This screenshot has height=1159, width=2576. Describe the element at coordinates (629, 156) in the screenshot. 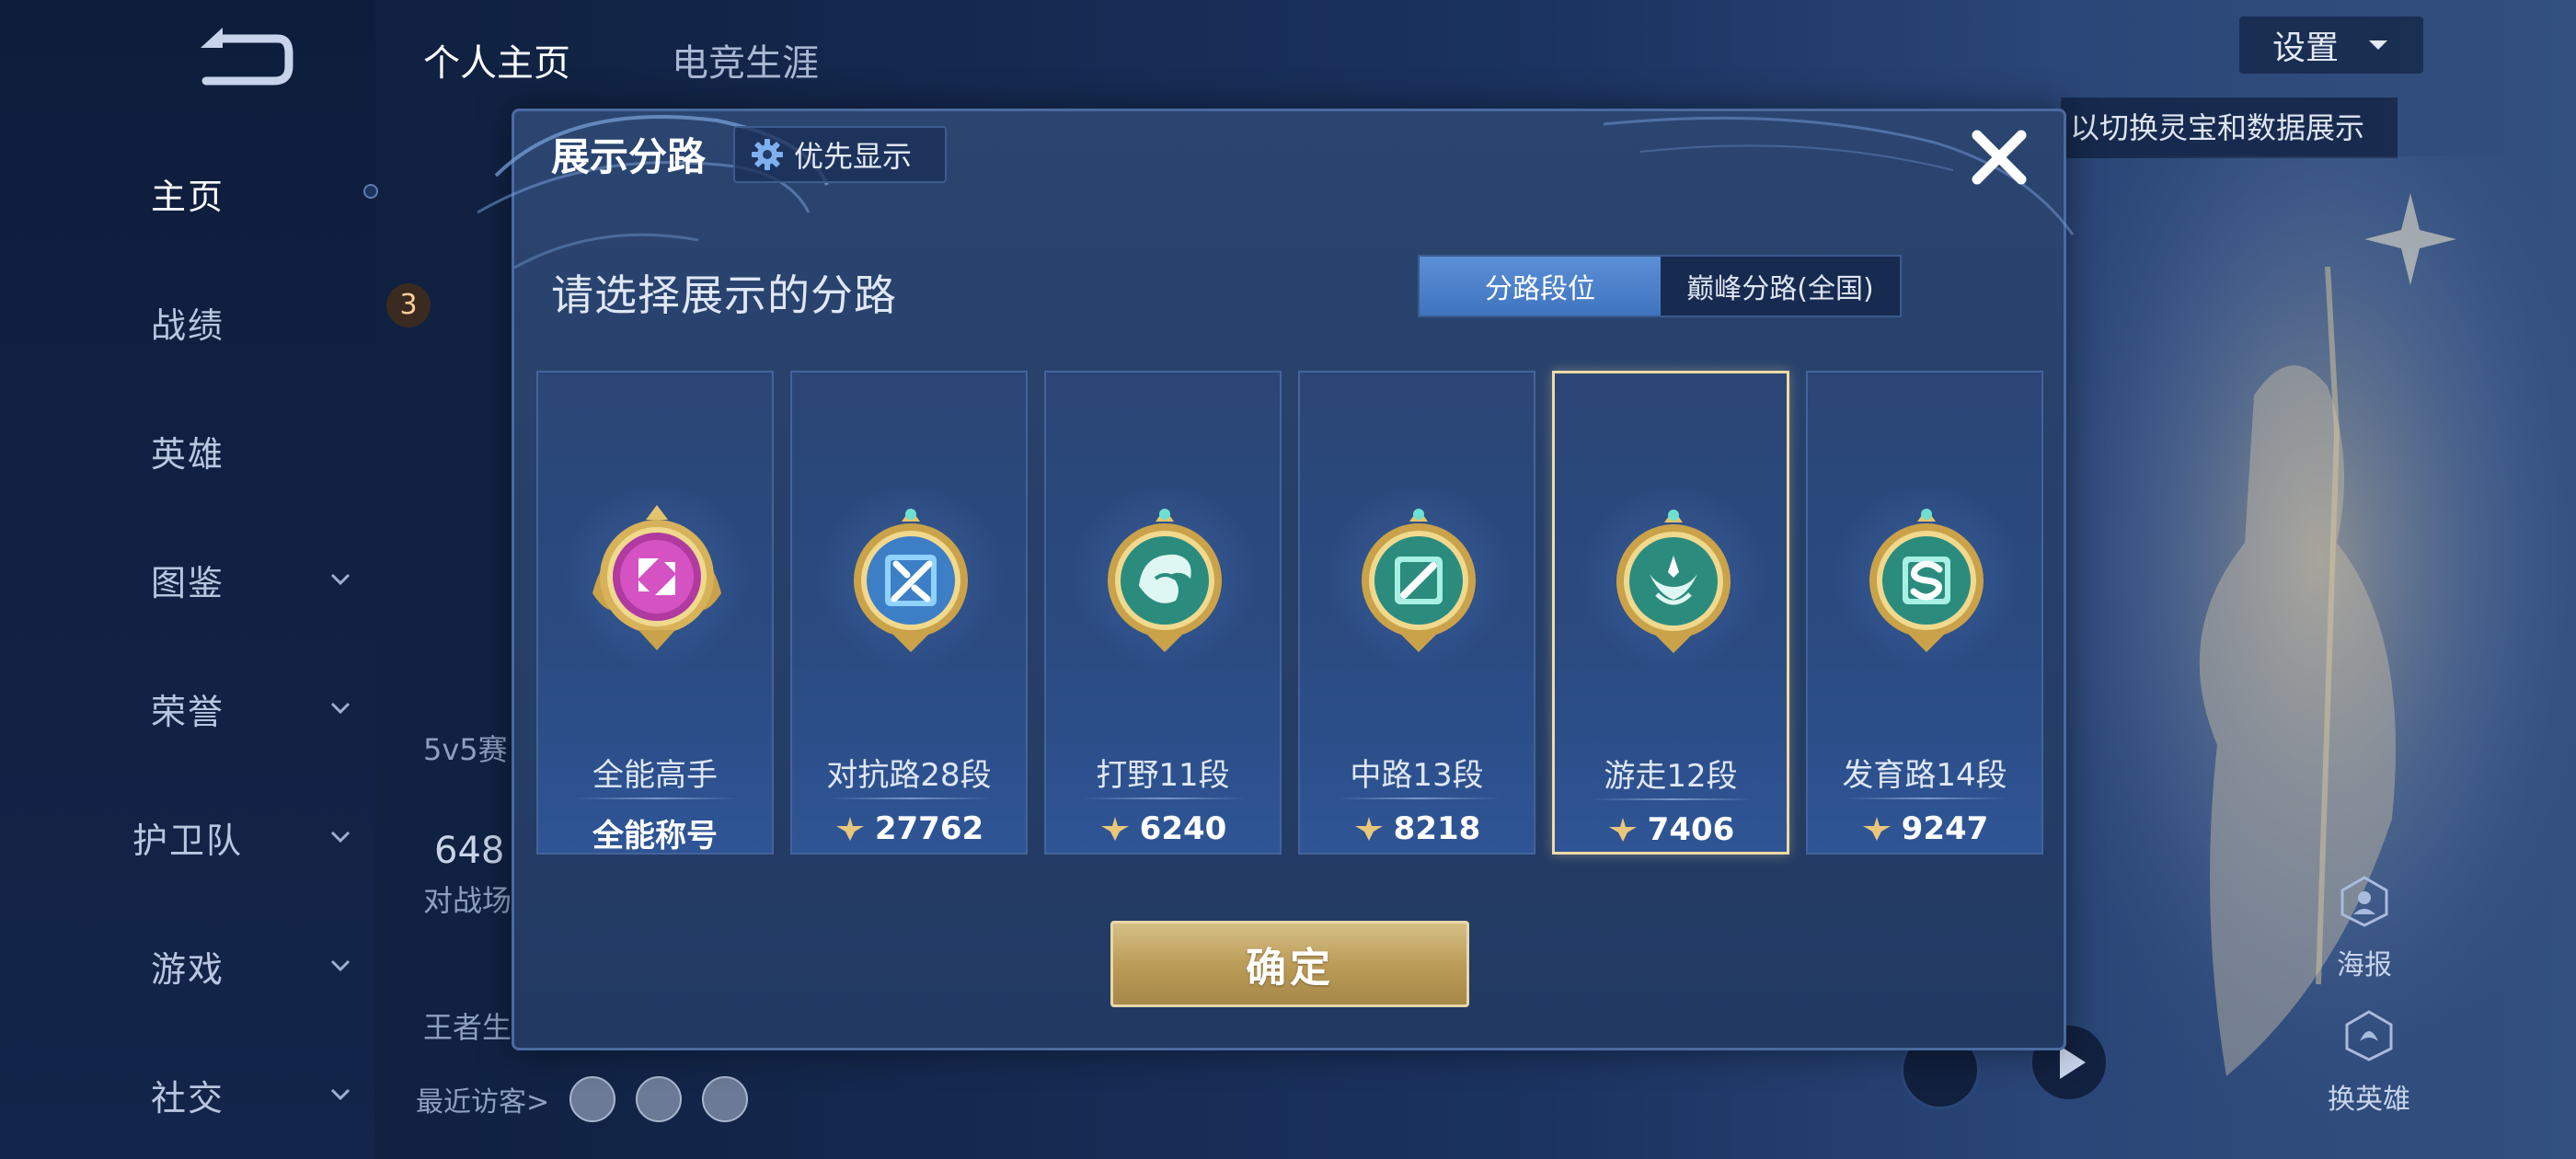

I see `dialog-title: 展示分路` at that location.